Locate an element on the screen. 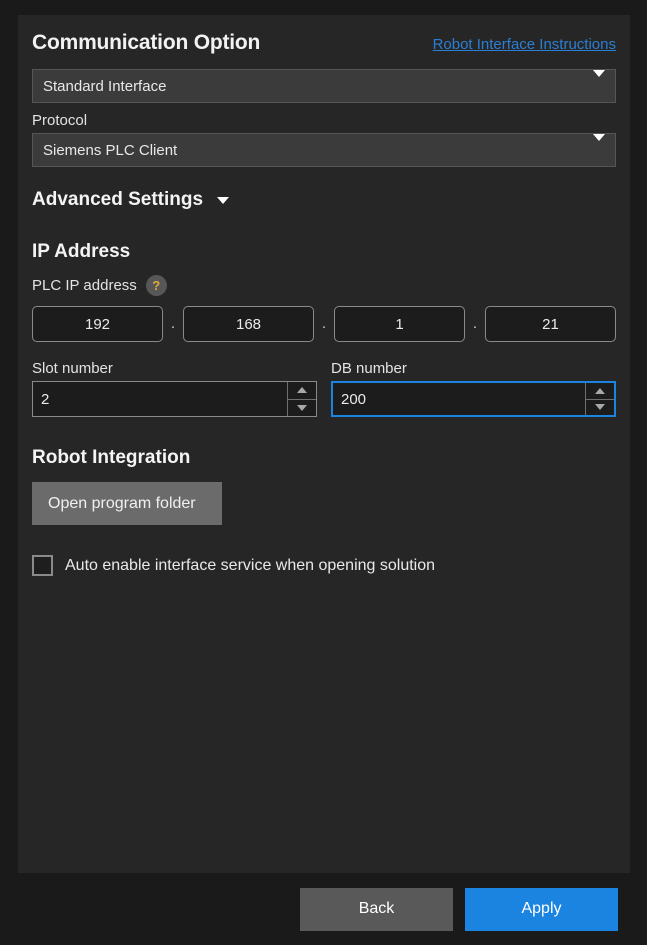 This screenshot has height=945, width=647. protocol-value: Siemens PLC Client is located at coordinates (110, 150).